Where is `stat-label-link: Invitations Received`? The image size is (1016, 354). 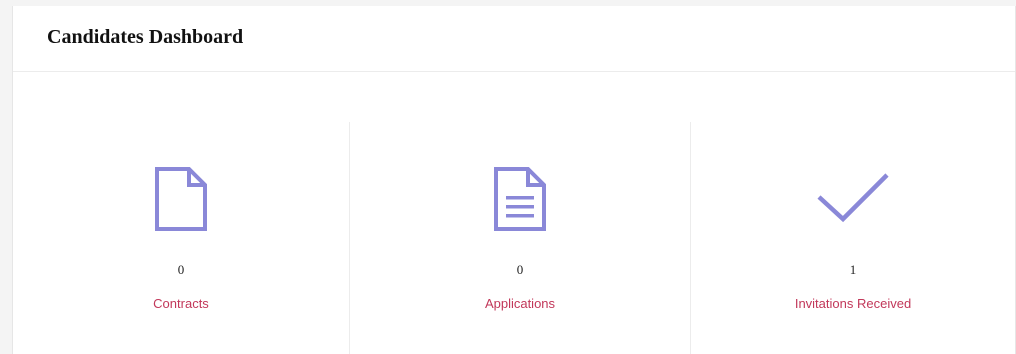 stat-label-link: Invitations Received is located at coordinates (853, 303).